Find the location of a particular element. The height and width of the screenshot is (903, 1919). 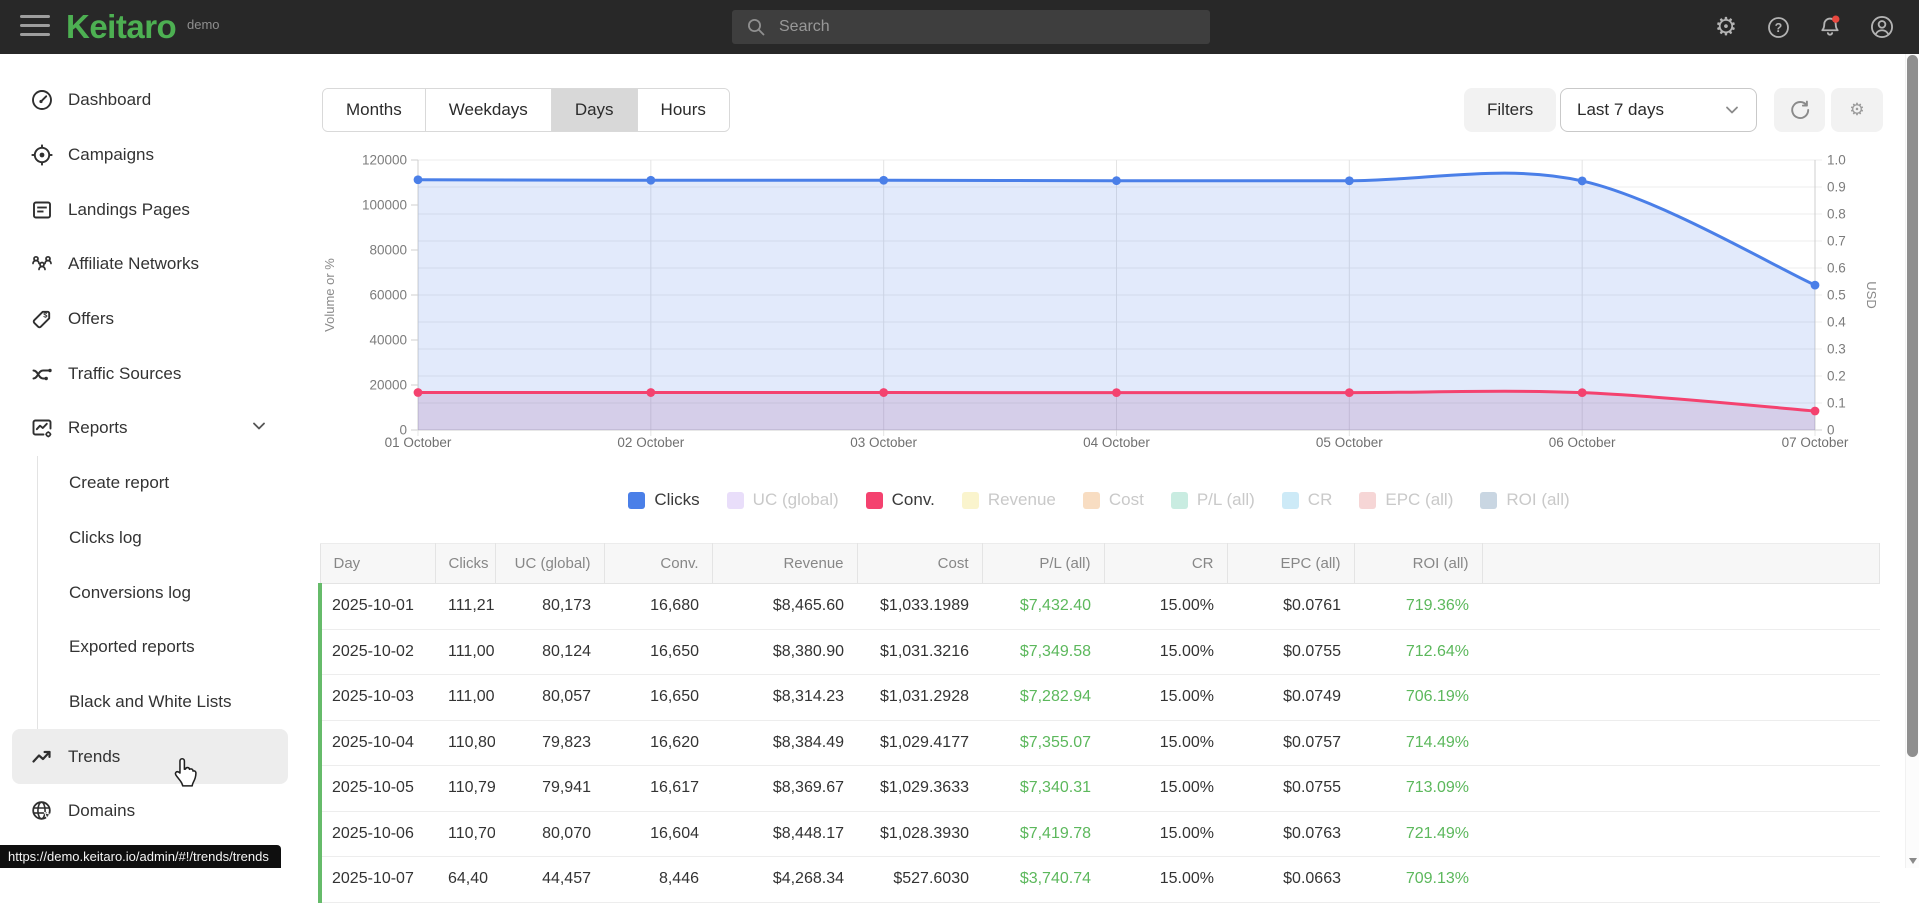

cell-roi-all: 713.09% is located at coordinates (1418, 789).